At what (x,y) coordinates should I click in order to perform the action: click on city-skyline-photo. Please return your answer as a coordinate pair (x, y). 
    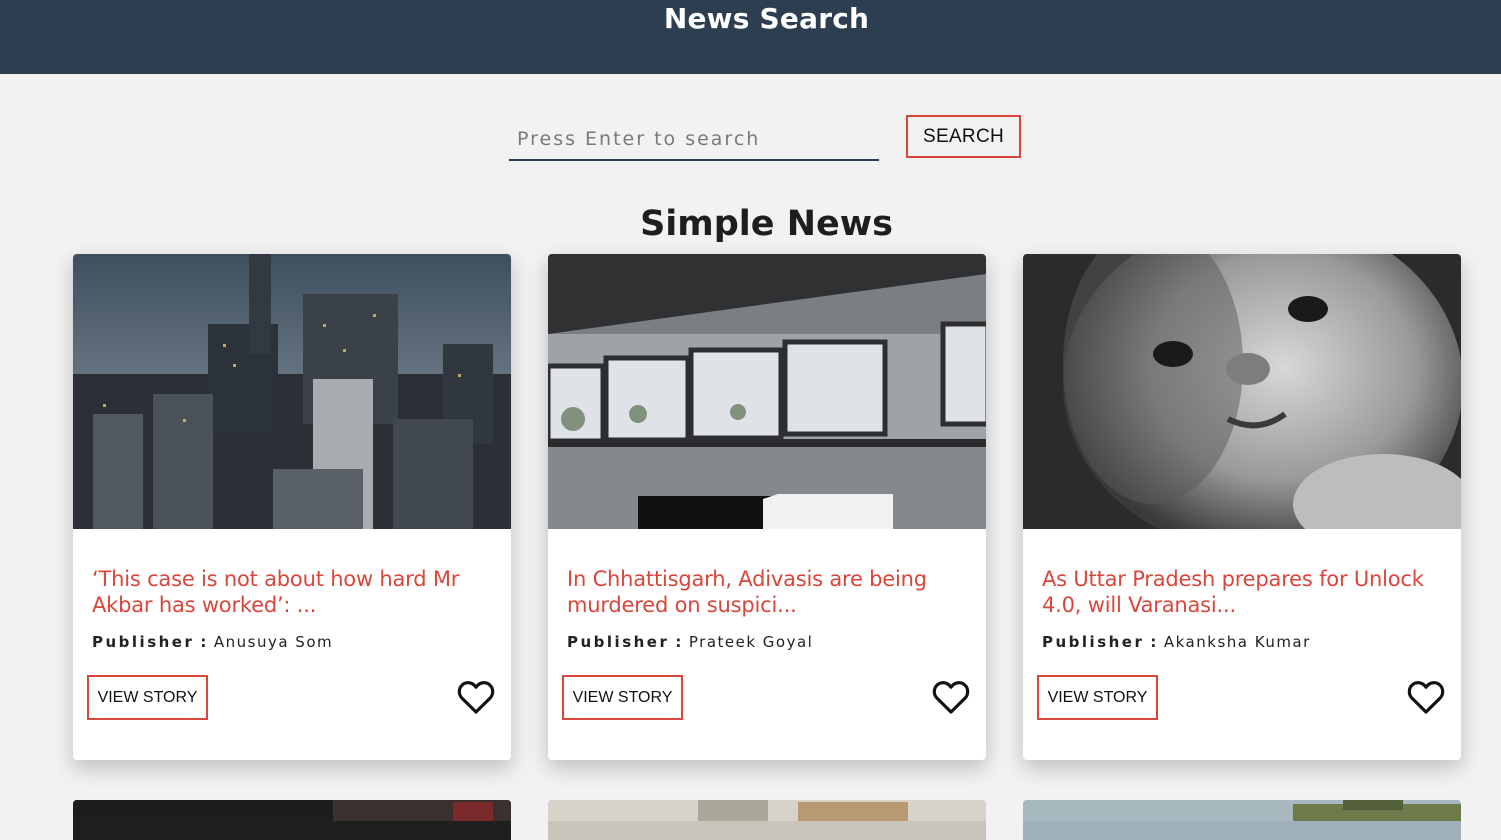
    Looking at the image, I should click on (292, 391).